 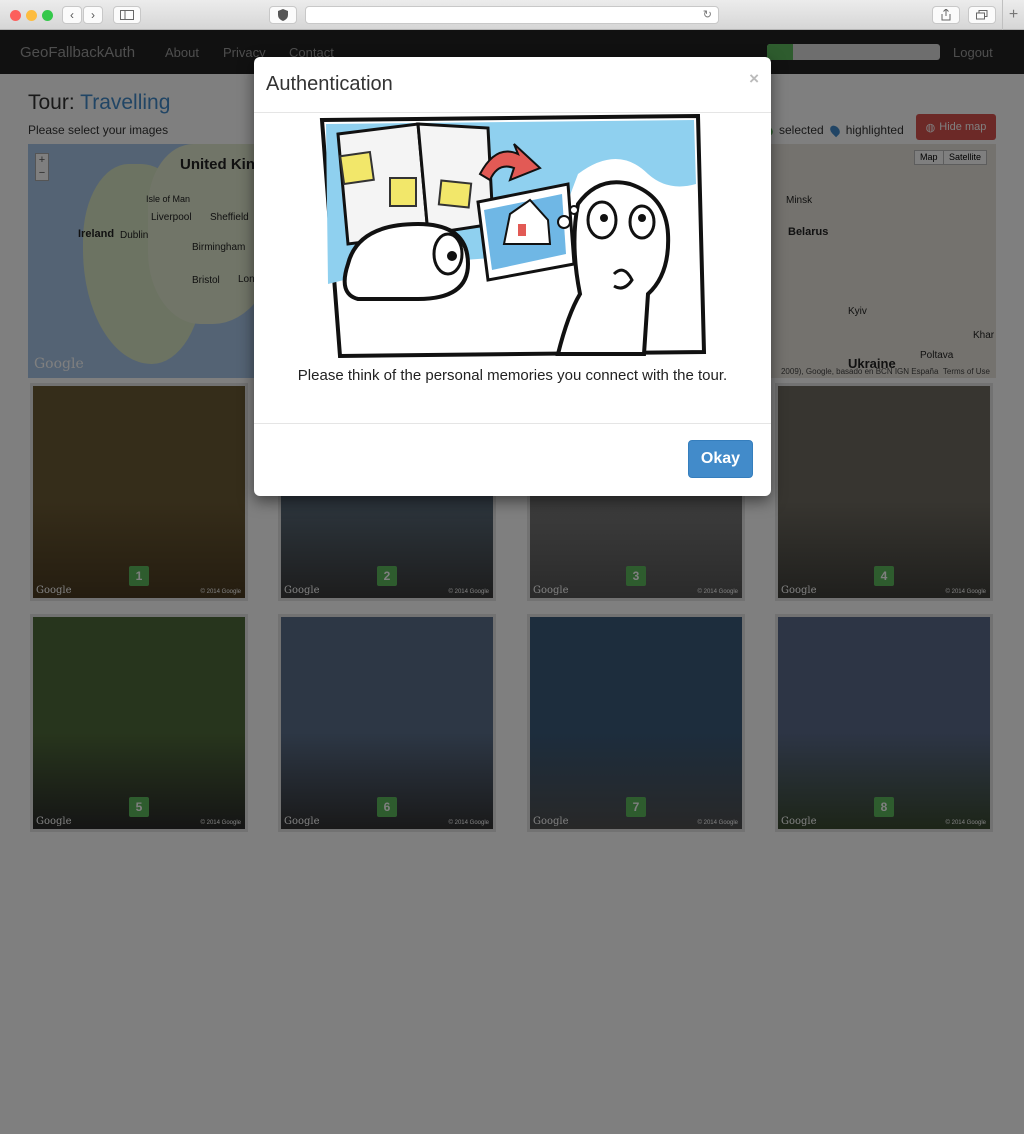 I want to click on browser-toolbar: ‹ › ↻ +, so click(x=512, y=15).